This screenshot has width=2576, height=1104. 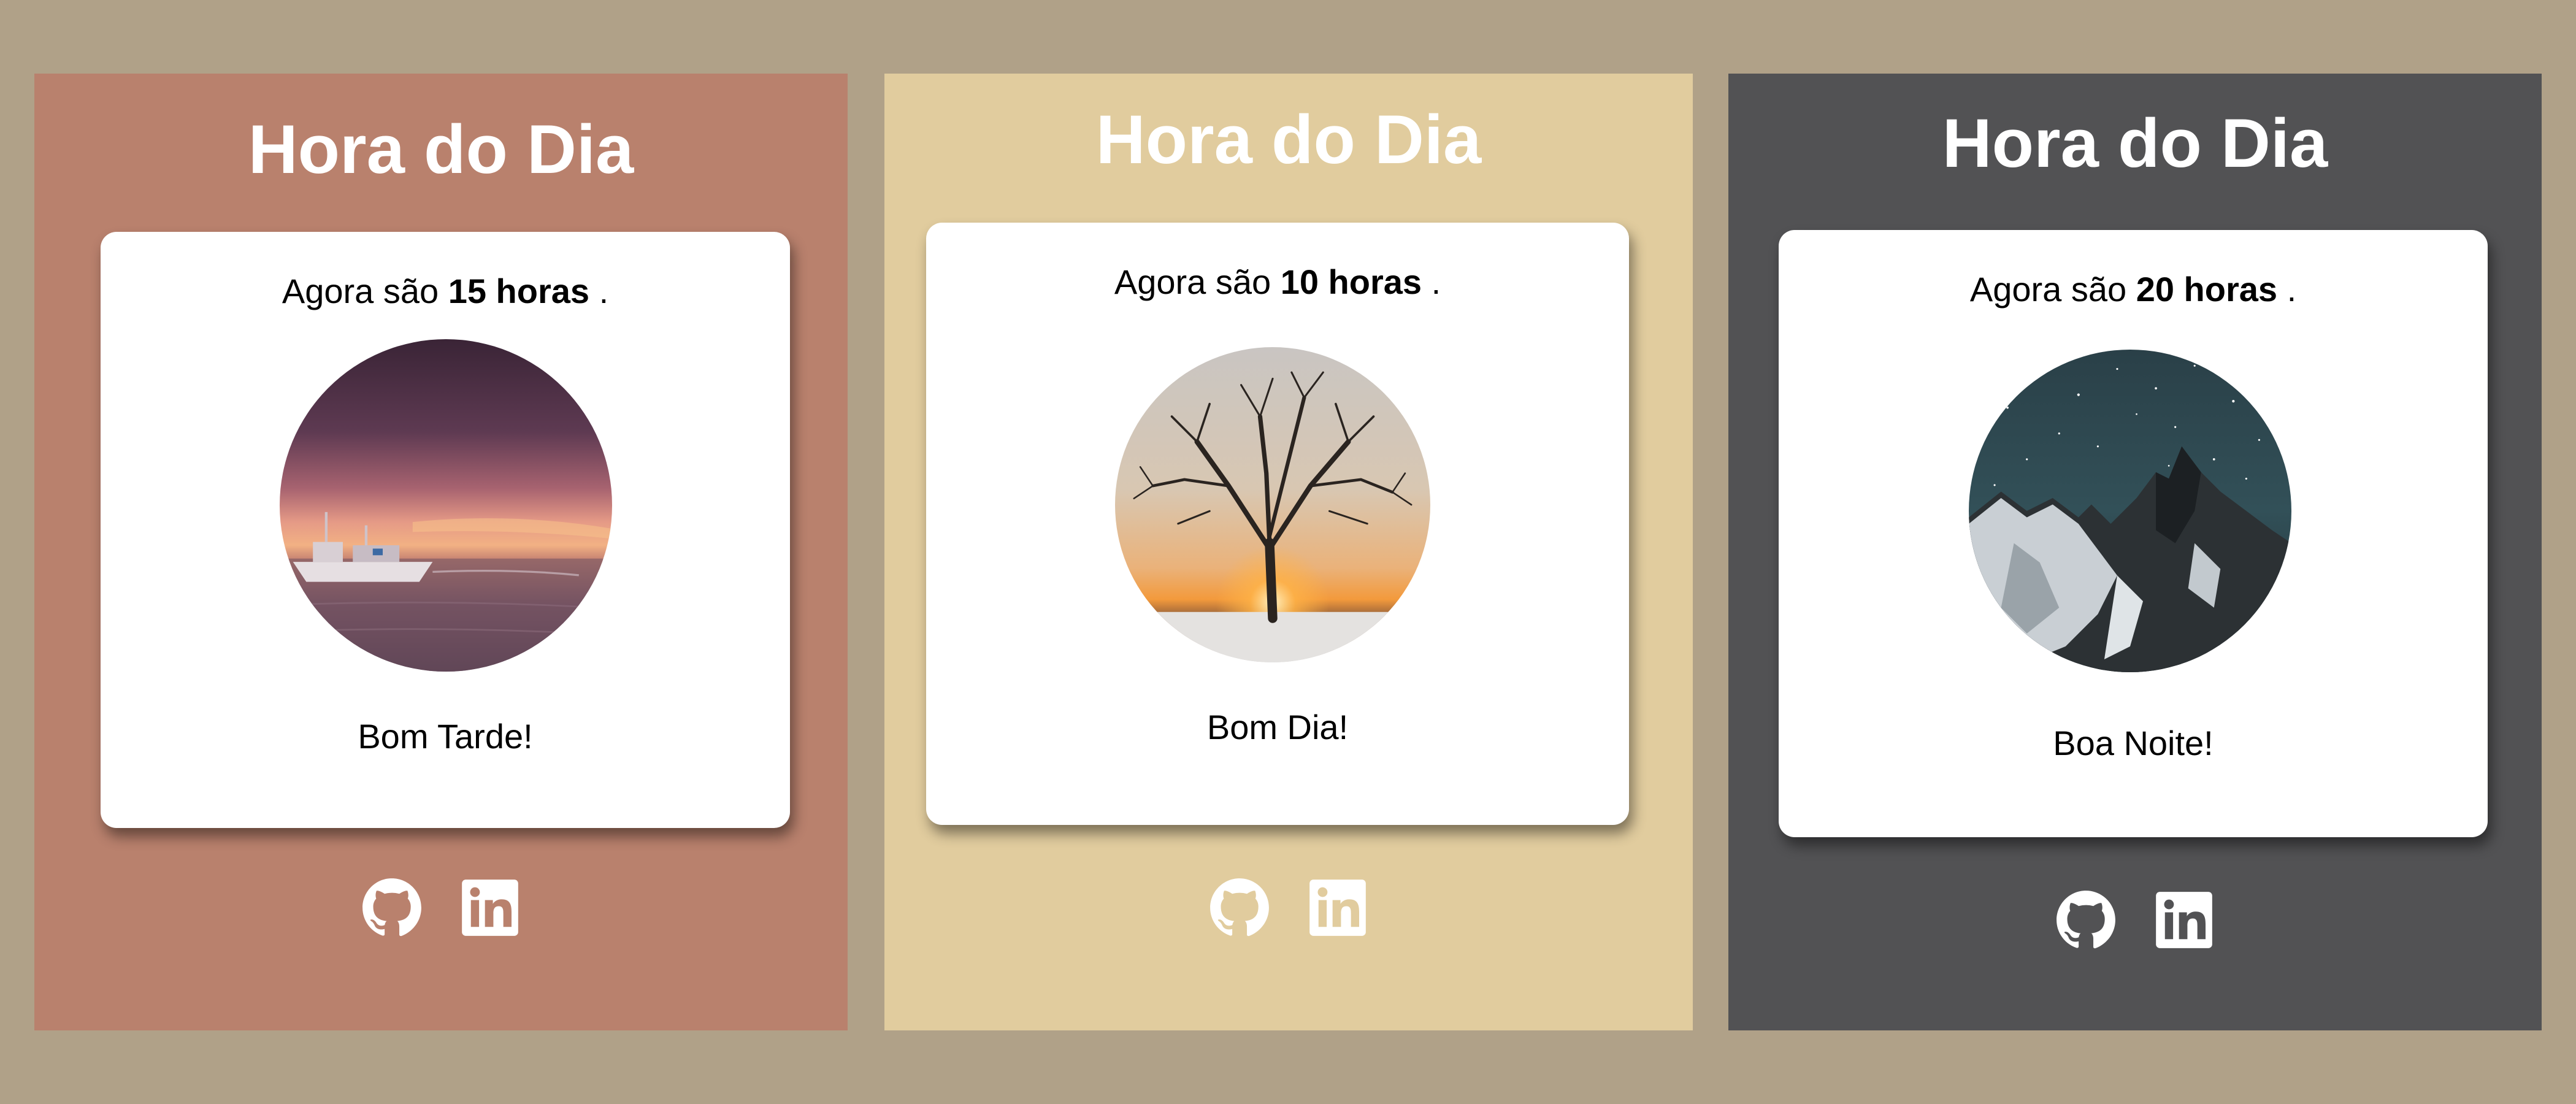 I want to click on greeting-text: Bom Dia!, so click(x=1277, y=727).